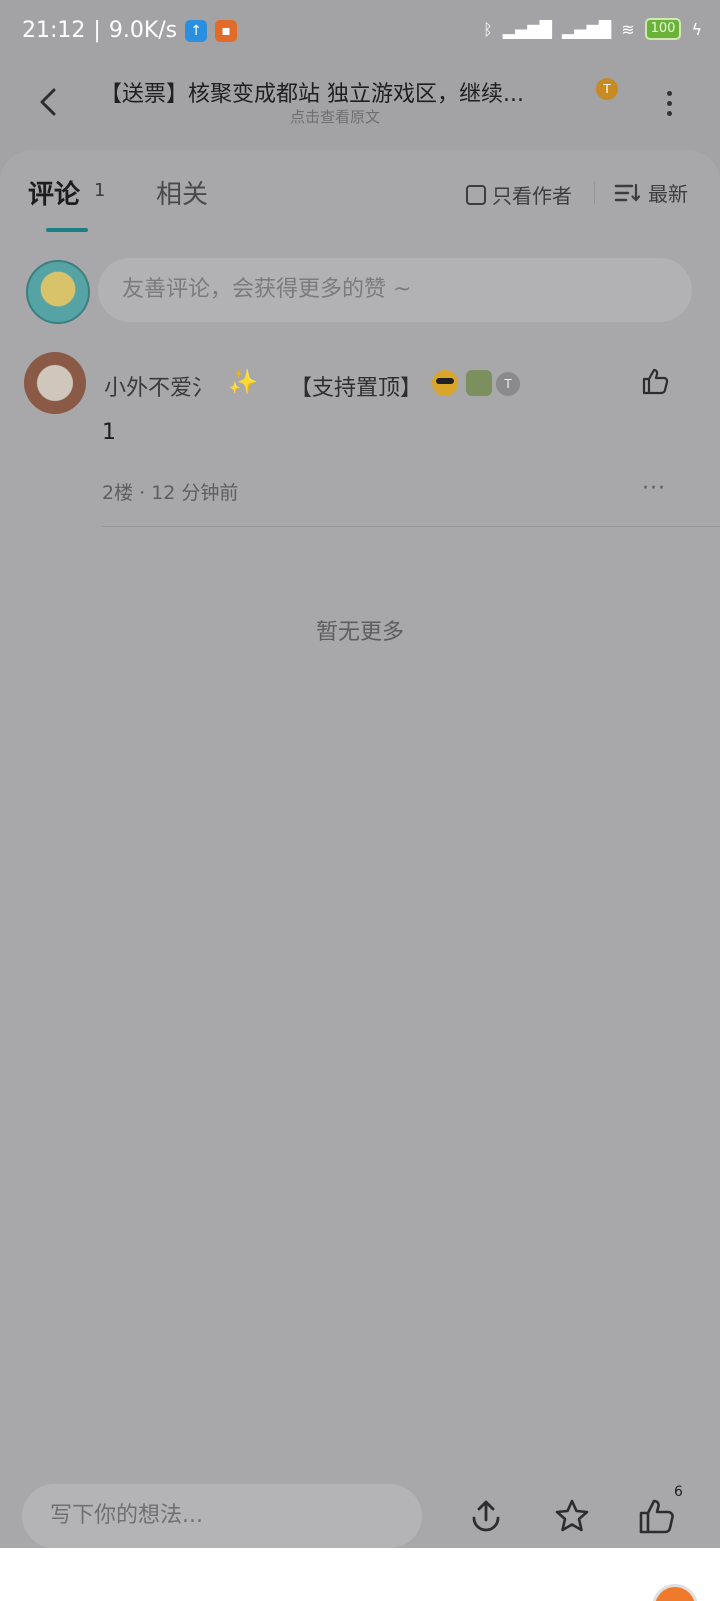 Image resolution: width=720 pixels, height=1601 pixels. I want to click on comment-tag: 【支持置顶】, so click(356, 388).